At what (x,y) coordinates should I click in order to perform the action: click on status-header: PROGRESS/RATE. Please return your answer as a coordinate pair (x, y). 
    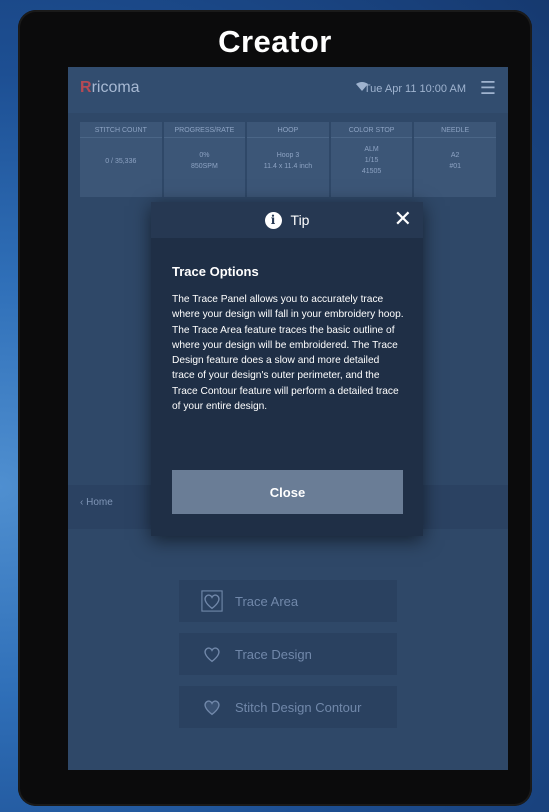
    Looking at the image, I should click on (204, 130).